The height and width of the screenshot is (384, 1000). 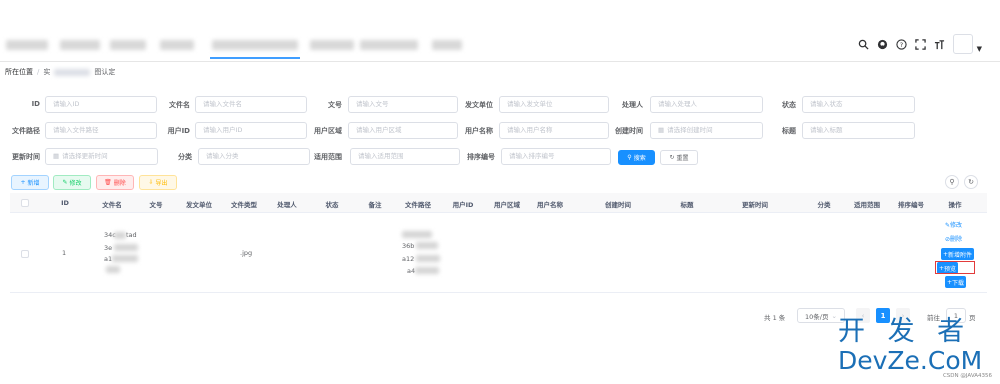 I want to click on filter-input-title: 请输入标题, so click(x=858, y=130).